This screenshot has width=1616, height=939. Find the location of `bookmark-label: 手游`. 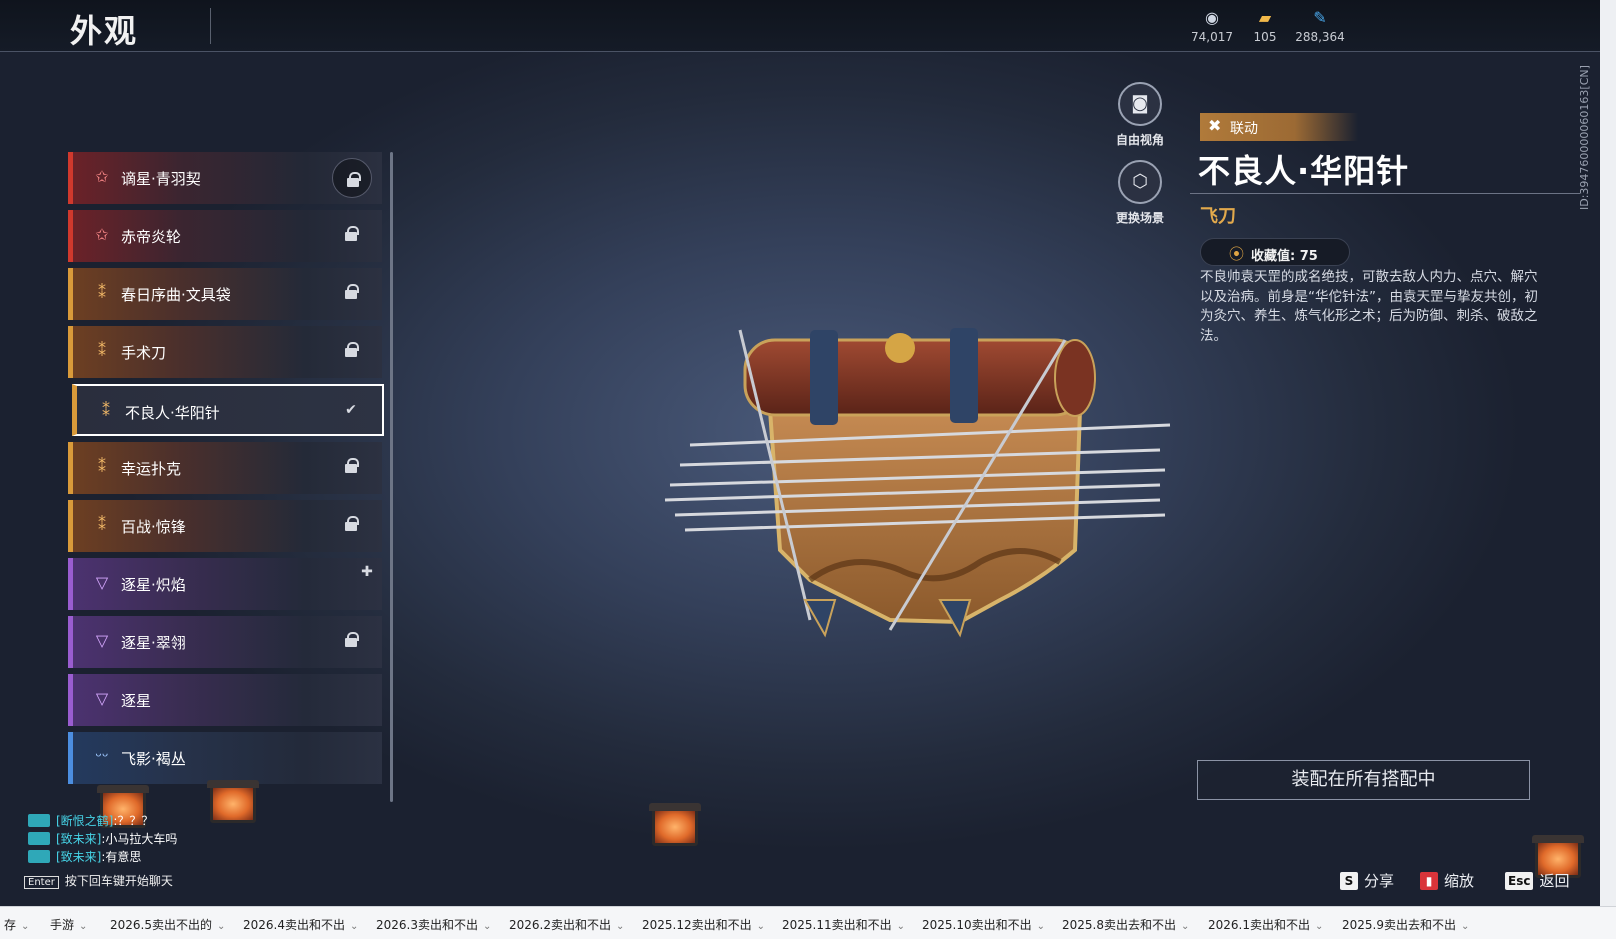

bookmark-label: 手游 is located at coordinates (62, 925).